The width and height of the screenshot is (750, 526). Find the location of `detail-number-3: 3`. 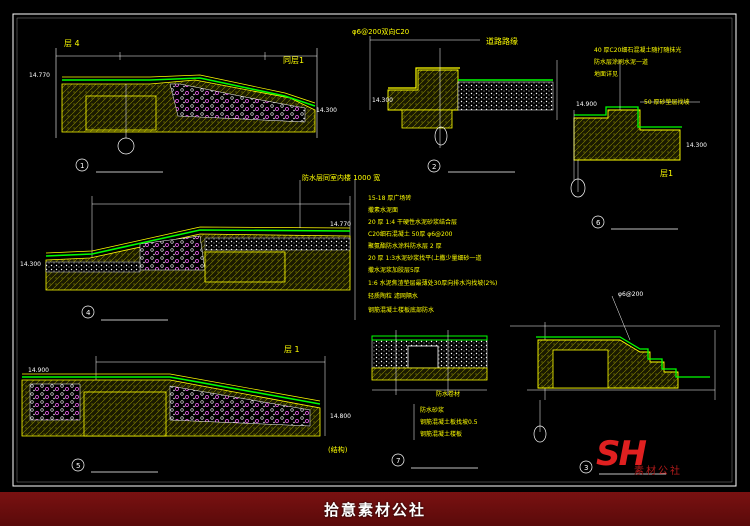

detail-number-3: 3 is located at coordinates (586, 468).